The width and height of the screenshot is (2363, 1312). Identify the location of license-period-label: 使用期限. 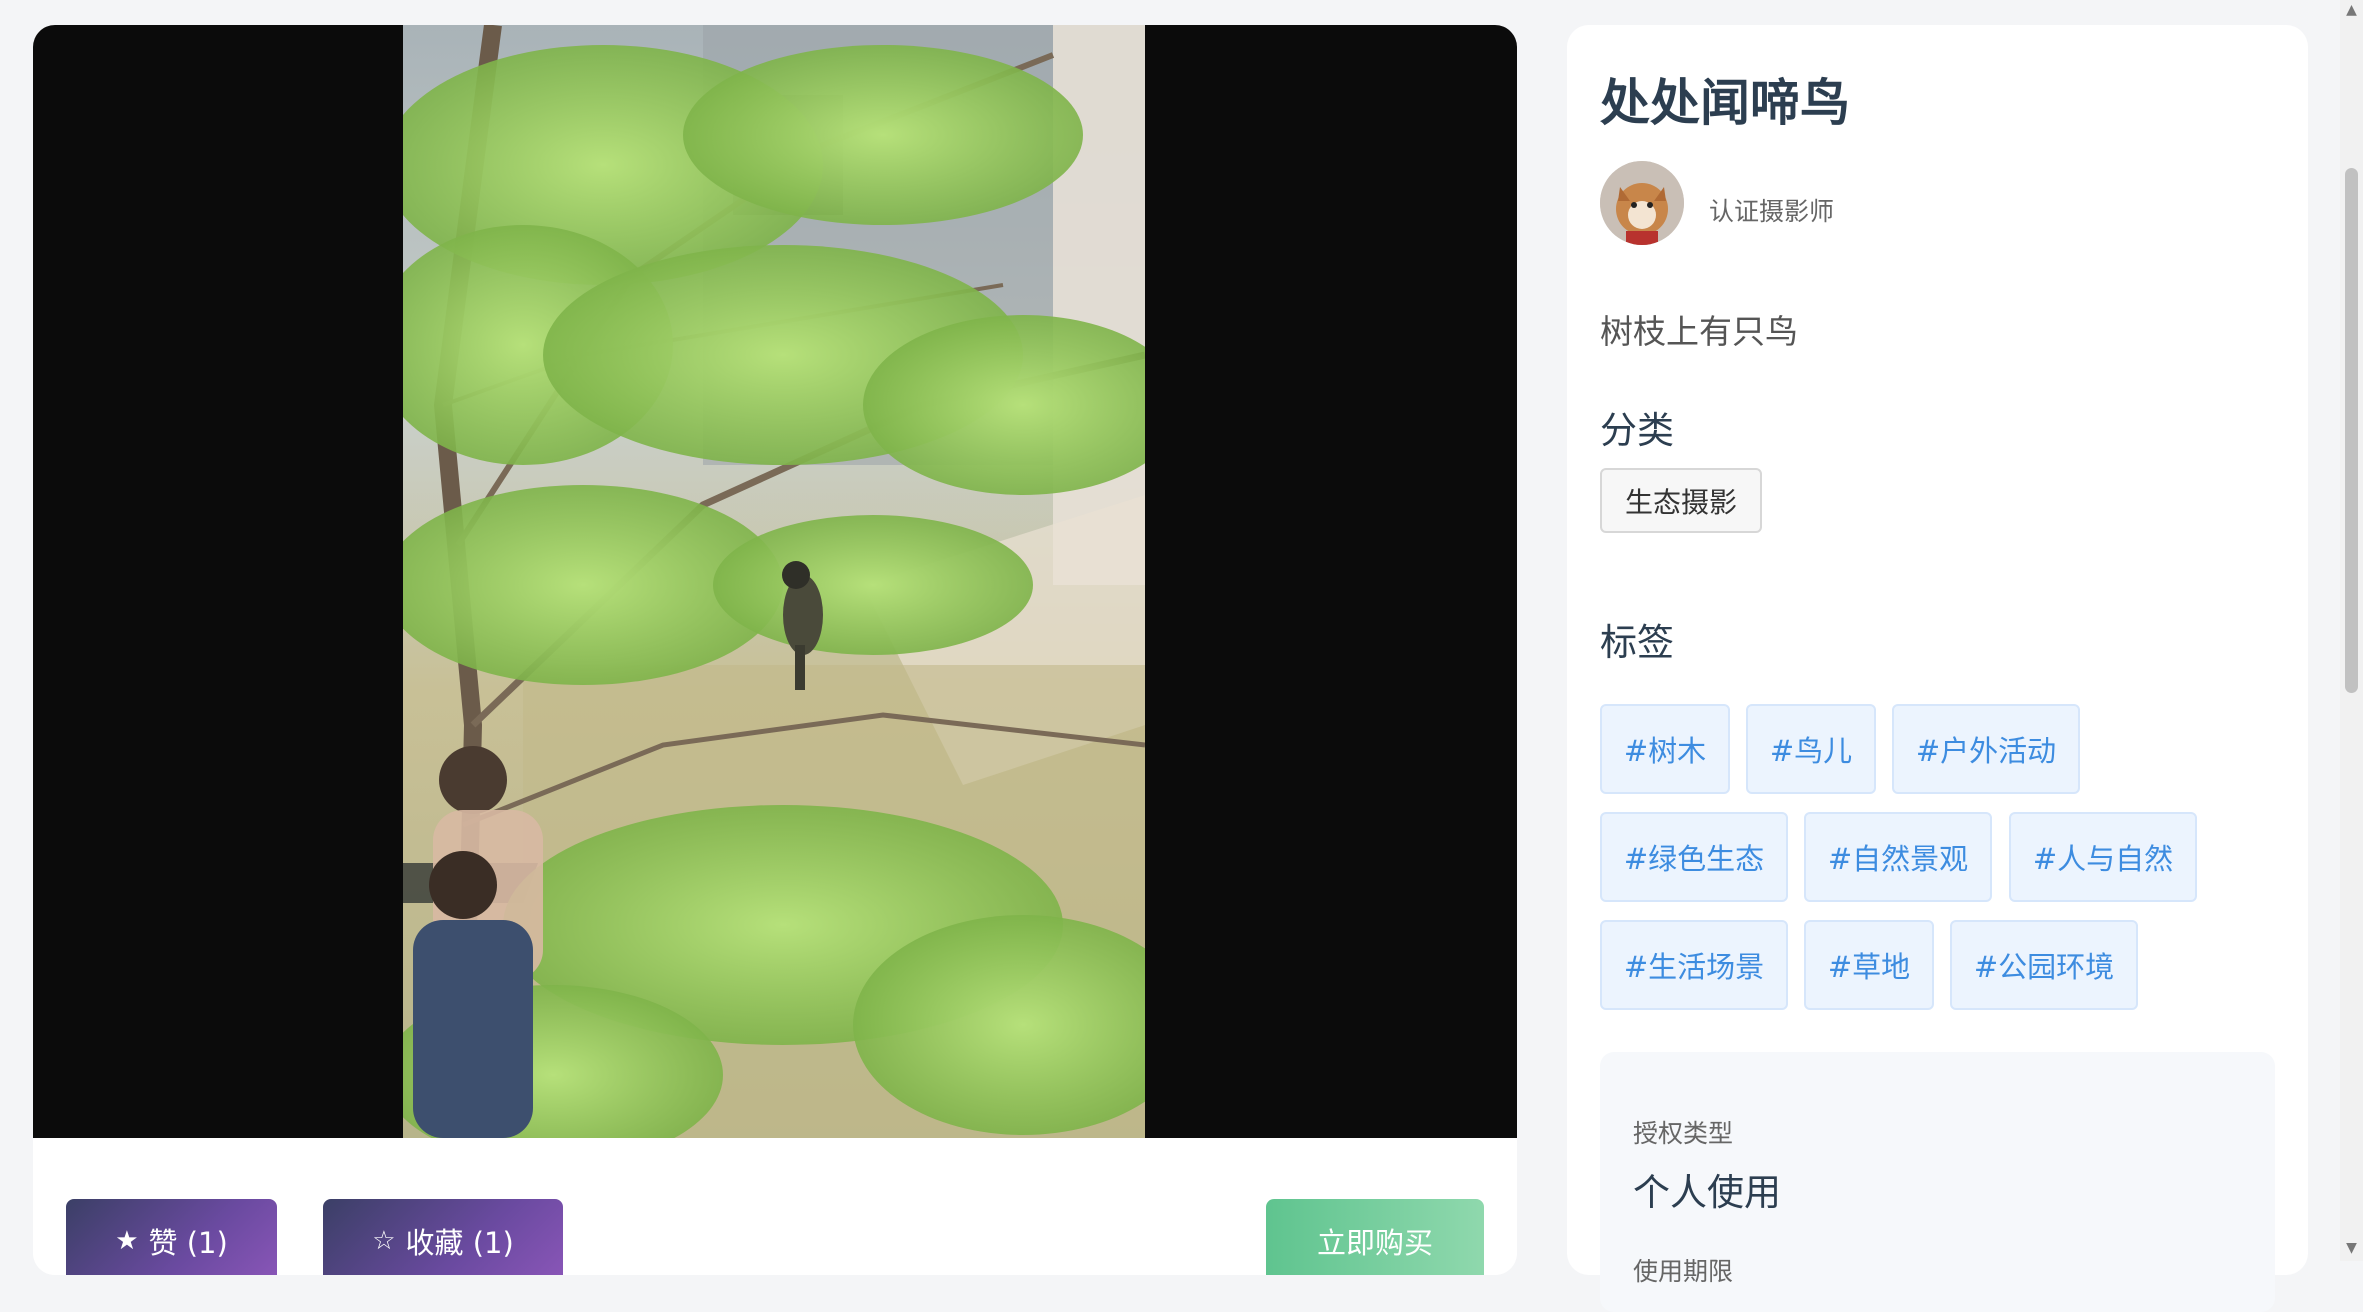
(1683, 1271).